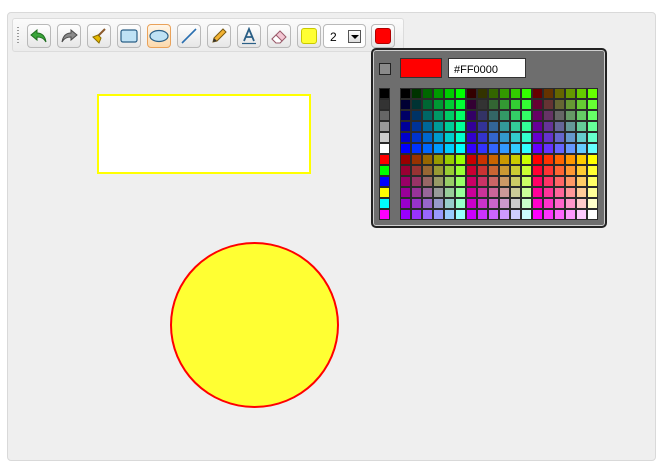 This screenshot has width=663, height=468. What do you see at coordinates (69, 36) in the screenshot?
I see `redo-button` at bounding box center [69, 36].